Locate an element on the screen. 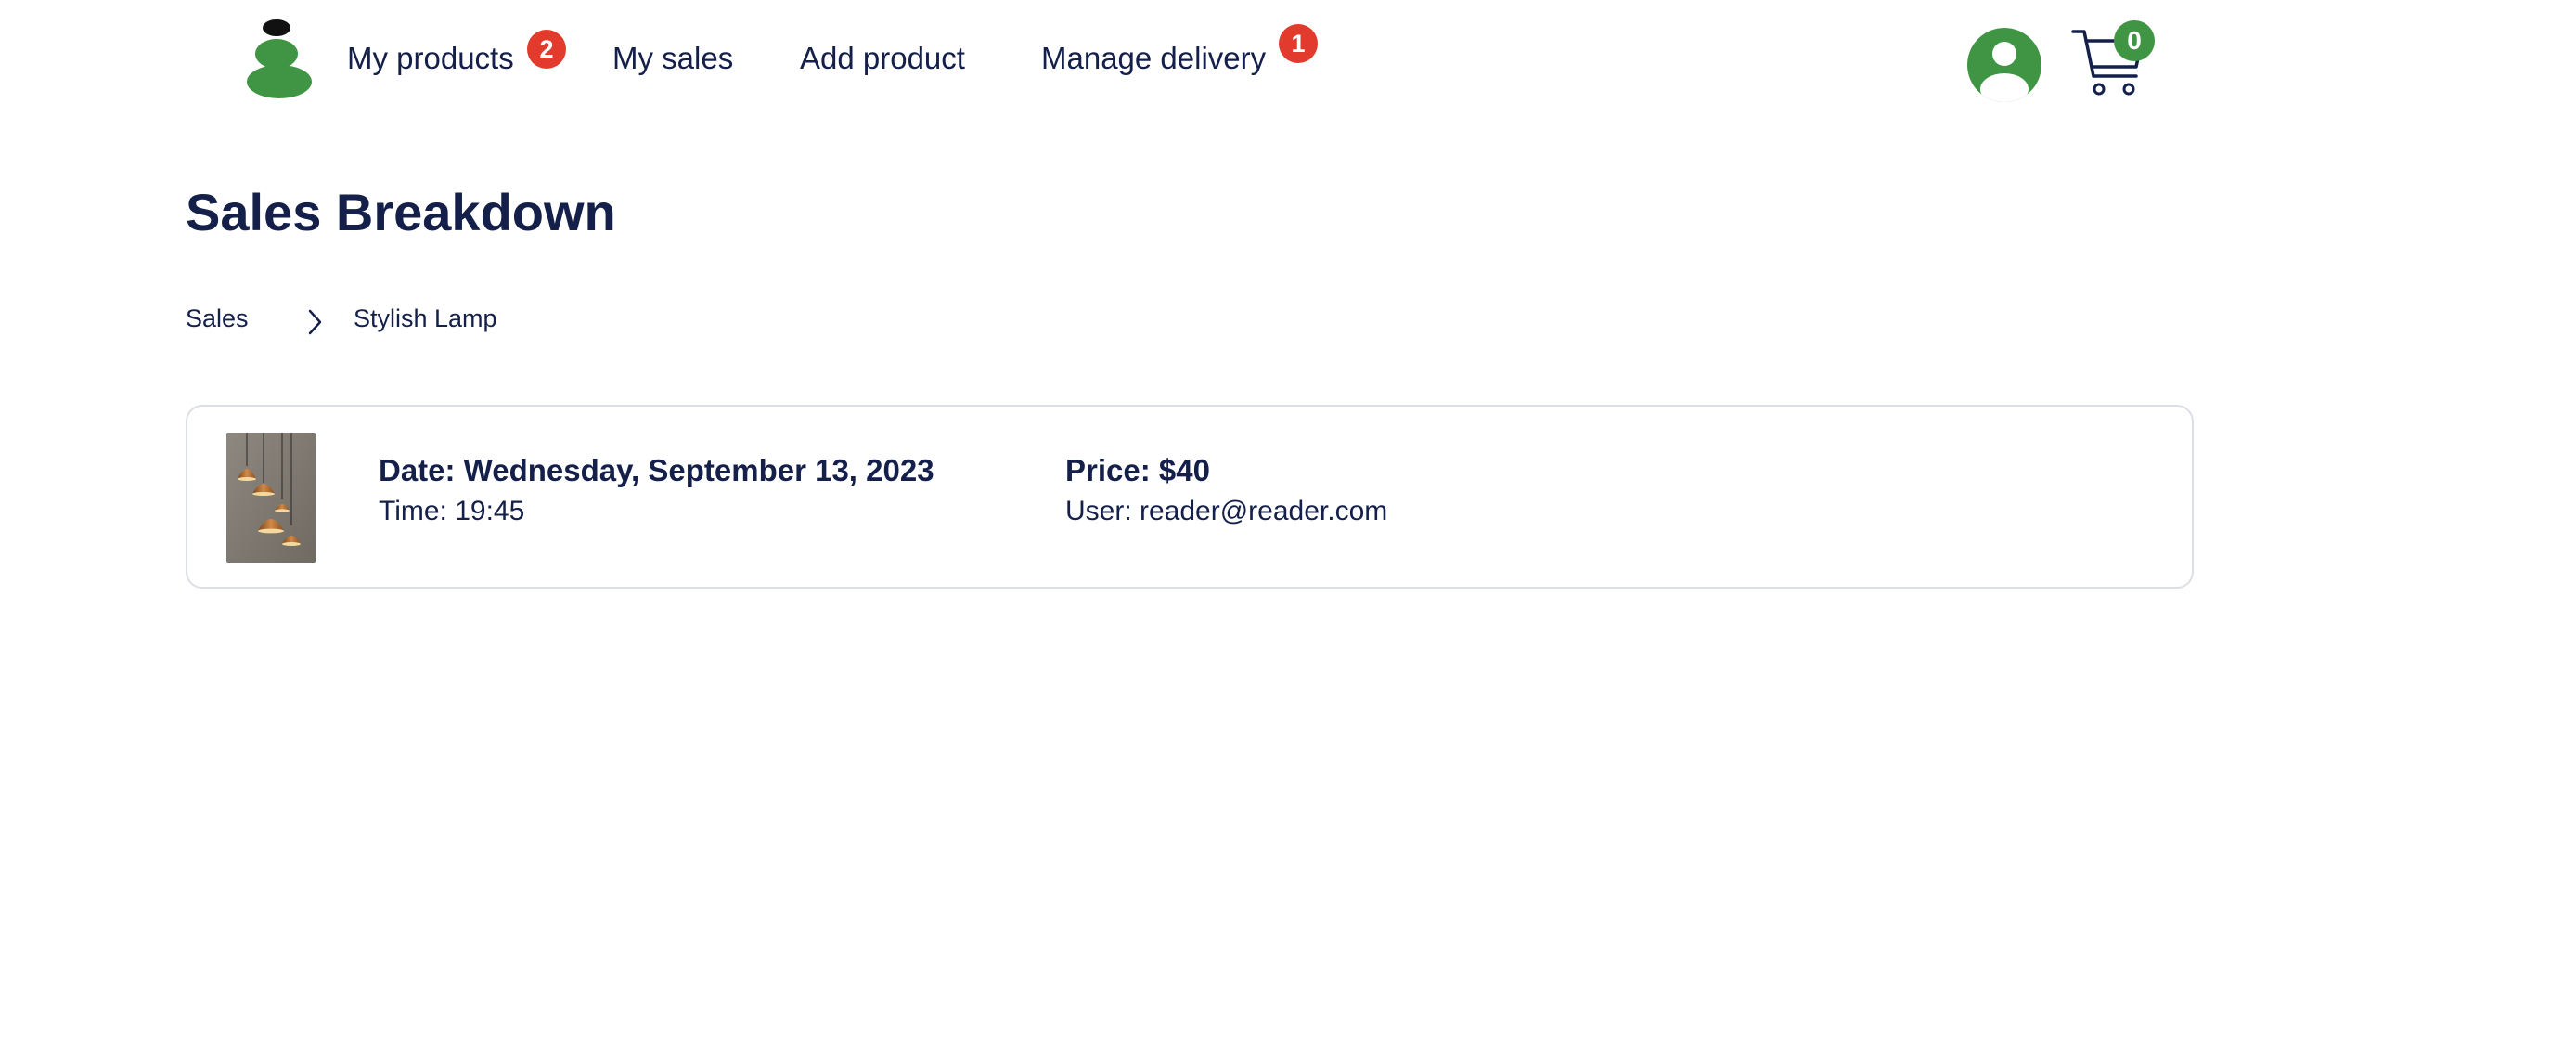 The width and height of the screenshot is (2576, 1062). sale-price: Price: $40 is located at coordinates (1137, 470).